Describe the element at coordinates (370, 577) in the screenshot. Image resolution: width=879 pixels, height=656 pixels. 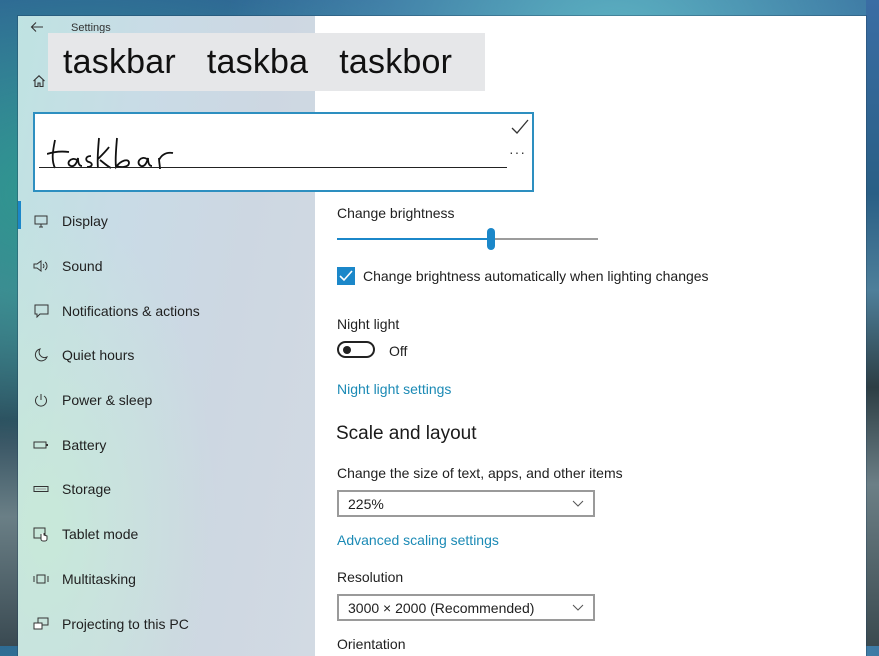
I see `resolution-label: Resolution` at that location.